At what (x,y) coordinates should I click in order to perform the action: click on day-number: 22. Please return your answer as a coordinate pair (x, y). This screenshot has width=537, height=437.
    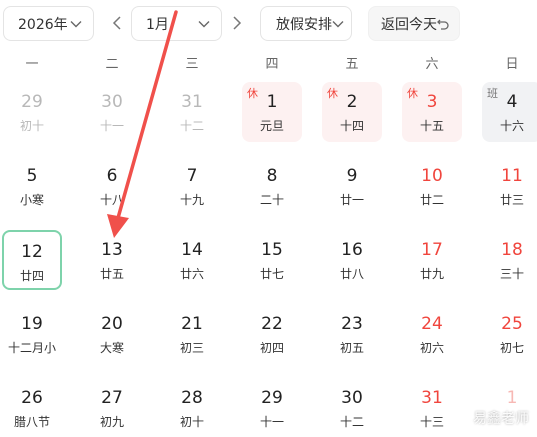
    Looking at the image, I should click on (272, 324).